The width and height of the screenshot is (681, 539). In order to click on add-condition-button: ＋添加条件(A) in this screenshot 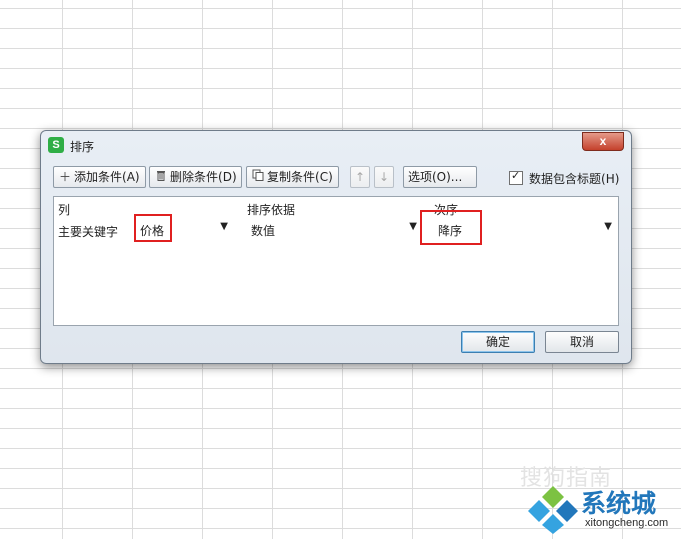, I will do `click(99, 177)`.